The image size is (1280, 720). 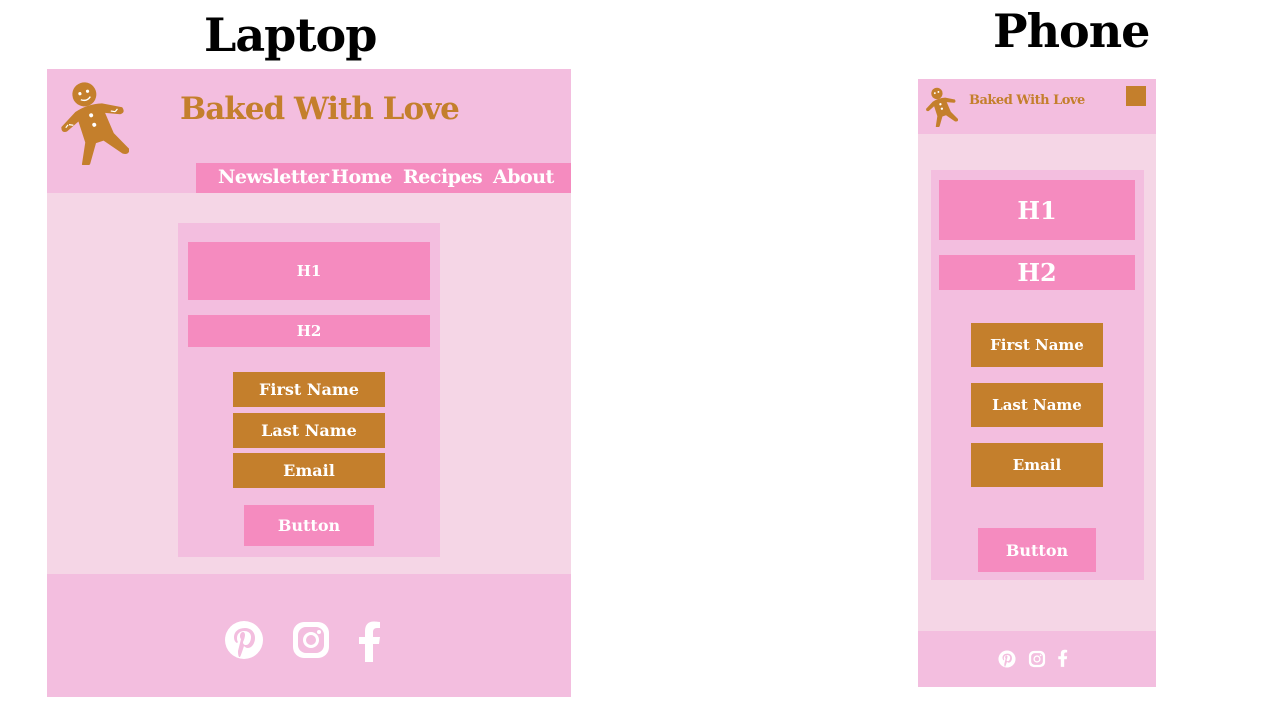 I want to click on laptop-footer, so click(x=309, y=635).